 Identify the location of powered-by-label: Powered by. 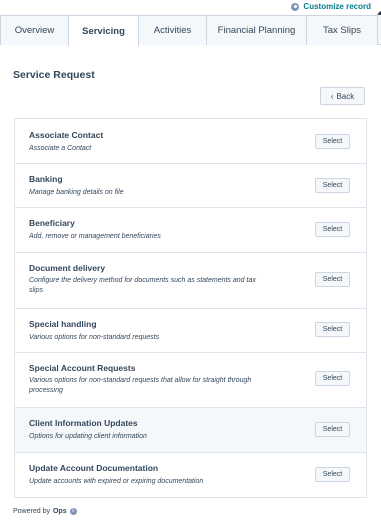
(31, 511).